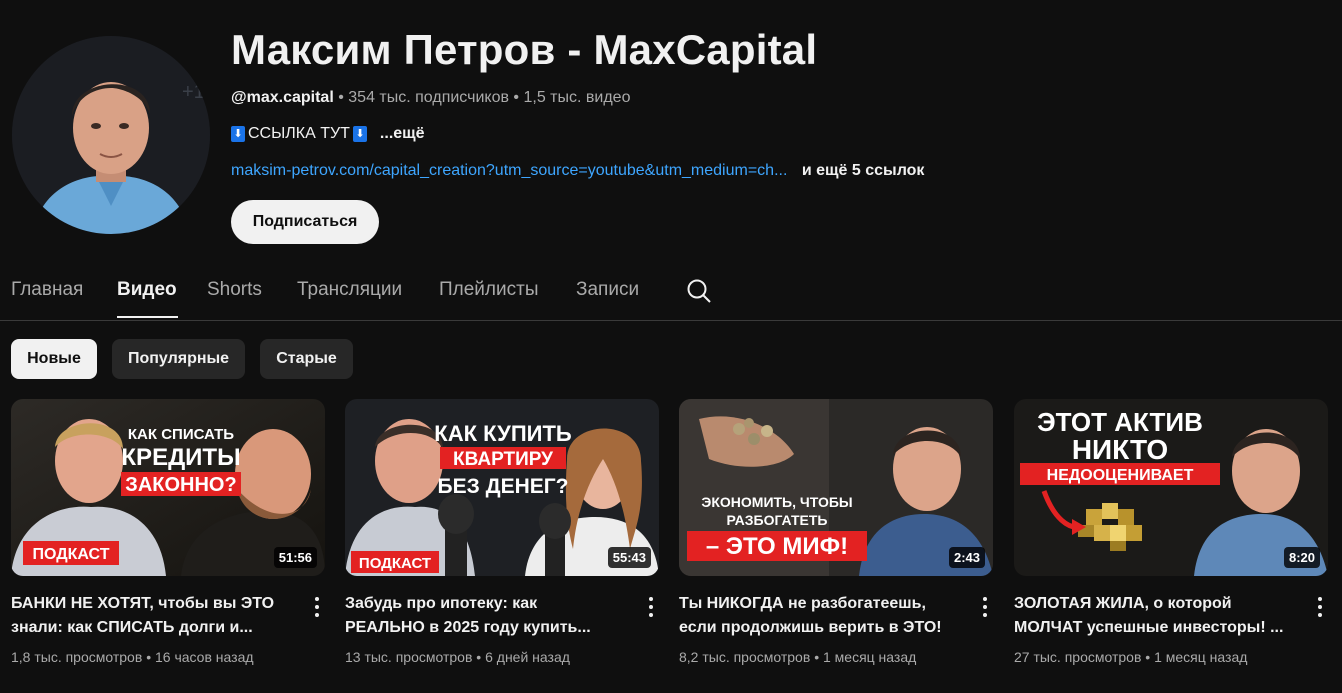 The height and width of the screenshot is (693, 1342). What do you see at coordinates (193, 92) in the screenshot?
I see `svg-text: +1` at bounding box center [193, 92].